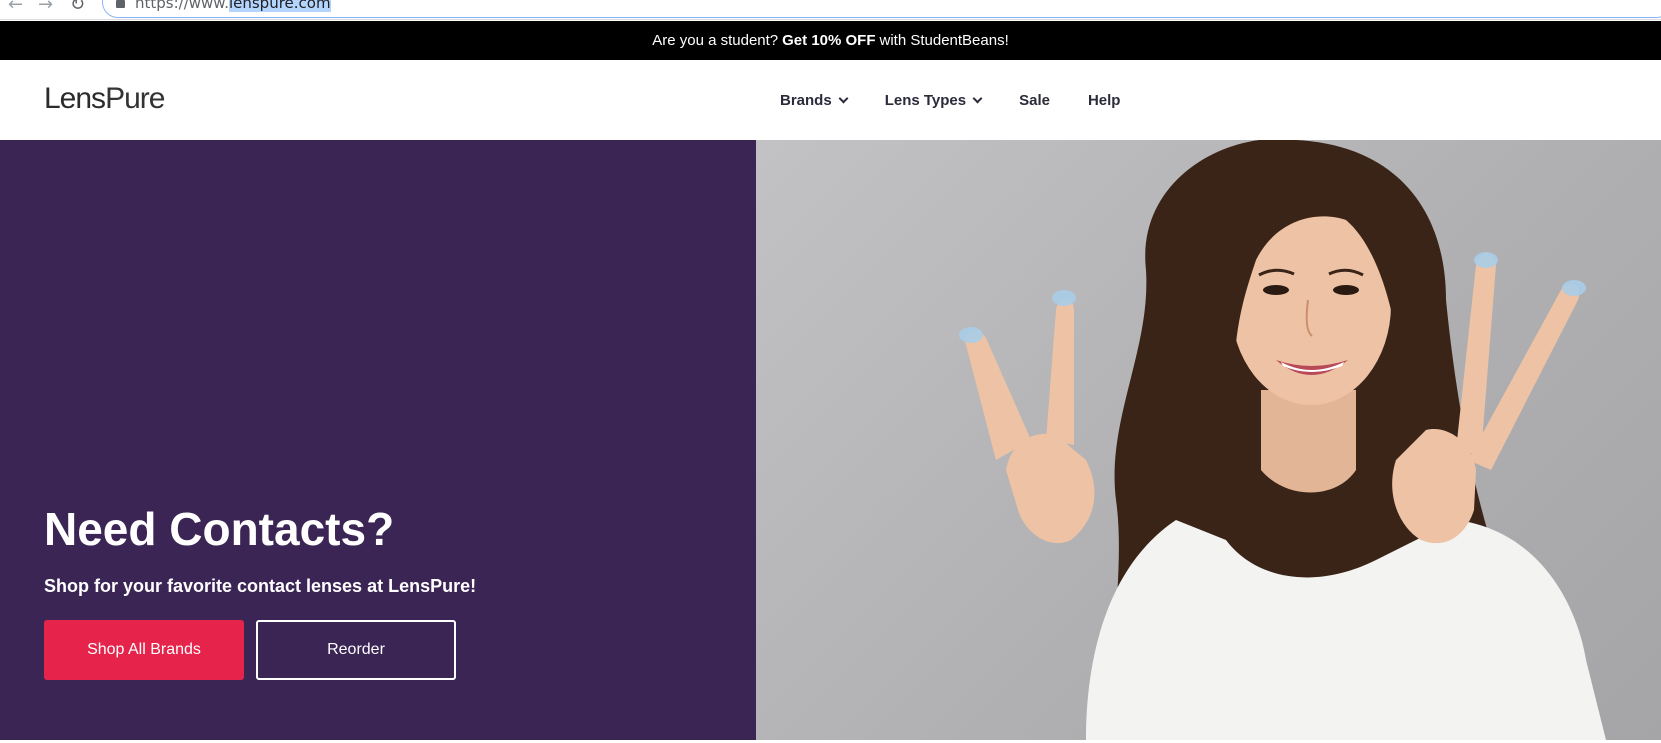 This screenshot has width=1661, height=743. I want to click on nav-item-label: Help, so click(1104, 100).